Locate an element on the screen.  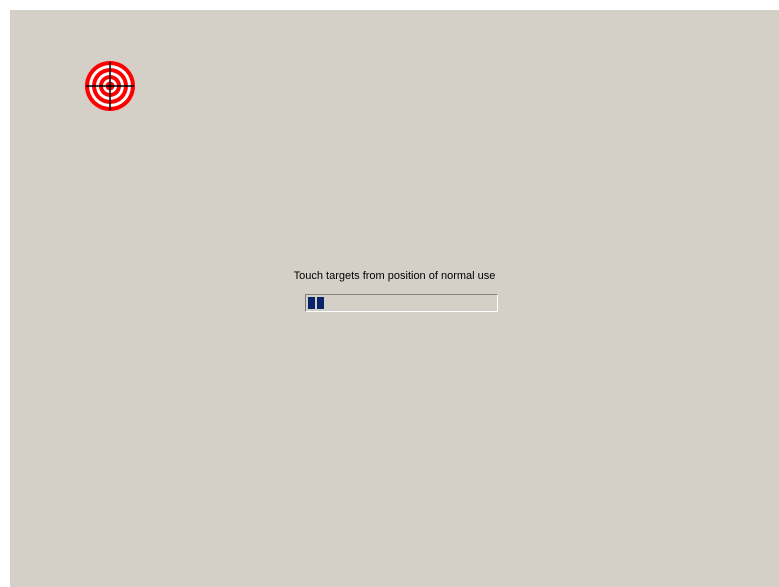
calibration-progress-bar is located at coordinates (401, 303).